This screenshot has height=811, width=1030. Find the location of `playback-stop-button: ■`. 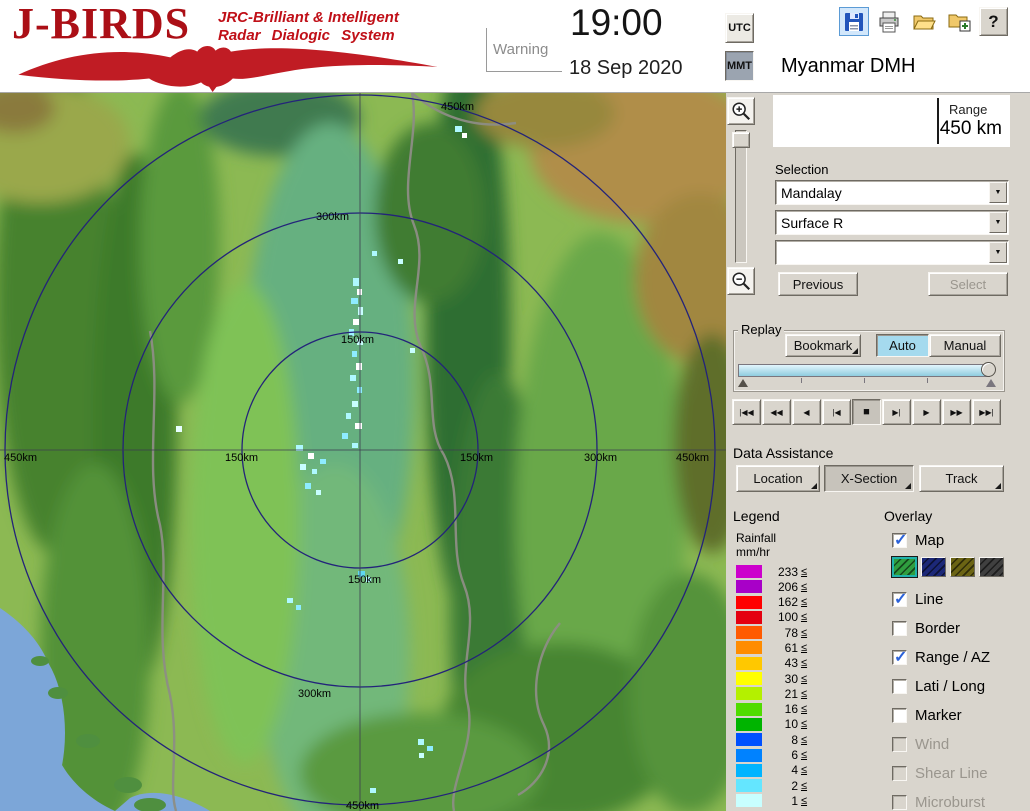

playback-stop-button: ■ is located at coordinates (866, 412).